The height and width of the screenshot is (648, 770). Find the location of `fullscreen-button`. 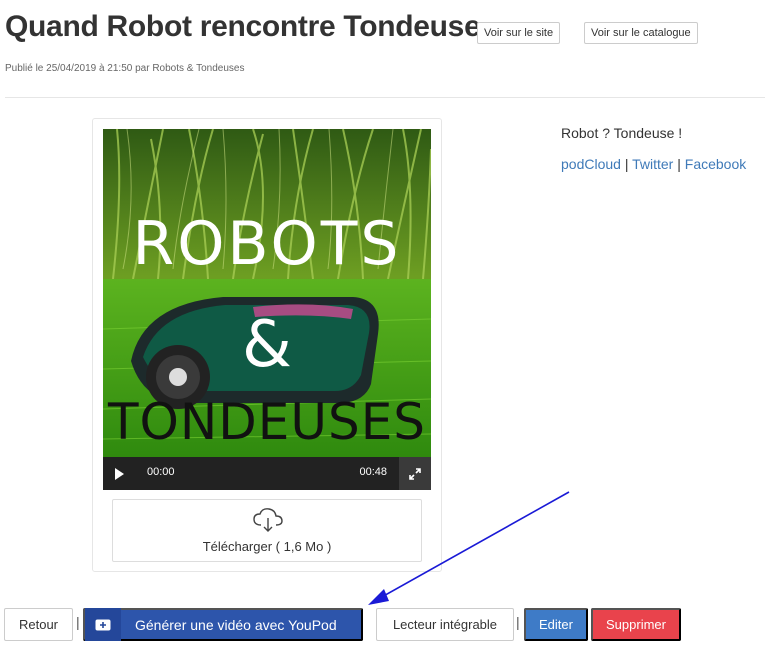

fullscreen-button is located at coordinates (415, 473).